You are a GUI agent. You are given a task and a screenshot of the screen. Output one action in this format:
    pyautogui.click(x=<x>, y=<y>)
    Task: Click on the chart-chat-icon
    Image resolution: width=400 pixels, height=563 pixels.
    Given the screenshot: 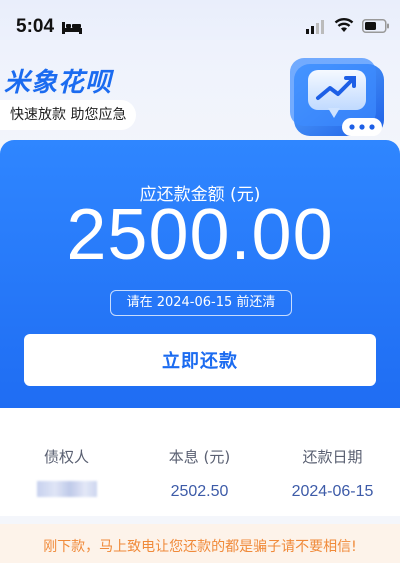 What is the action you would take?
    pyautogui.click(x=339, y=99)
    